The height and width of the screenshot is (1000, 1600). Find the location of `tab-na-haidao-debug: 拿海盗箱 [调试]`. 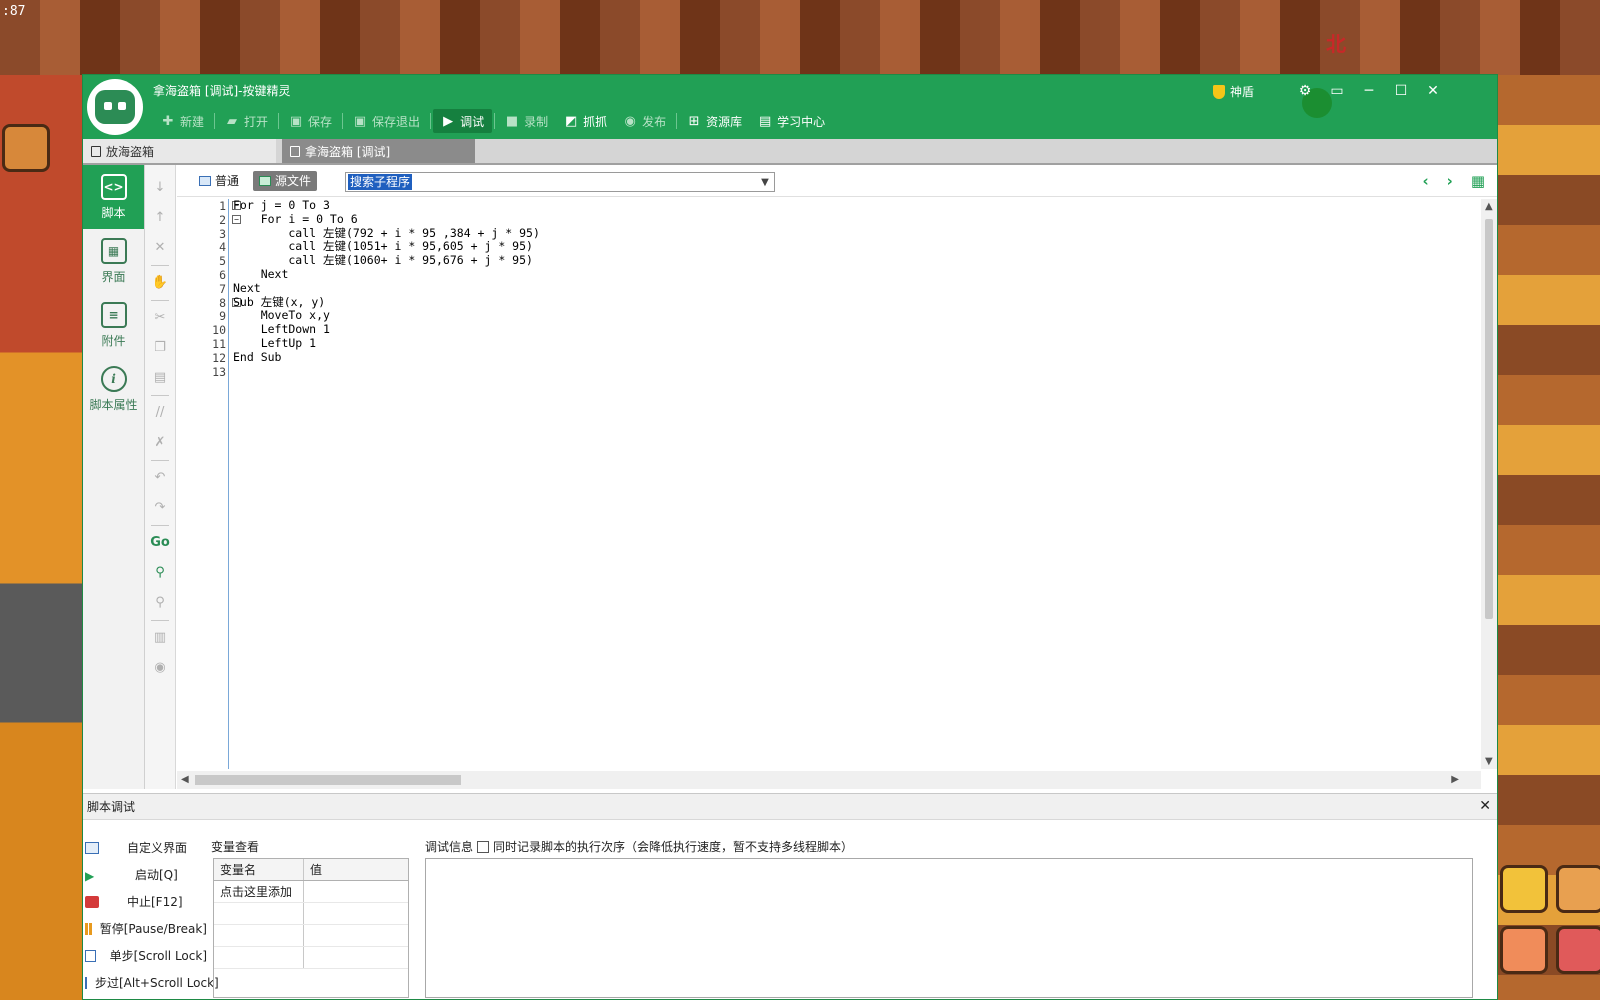

tab-na-haidao-debug: 拿海盗箱 [调试] is located at coordinates (378, 151).